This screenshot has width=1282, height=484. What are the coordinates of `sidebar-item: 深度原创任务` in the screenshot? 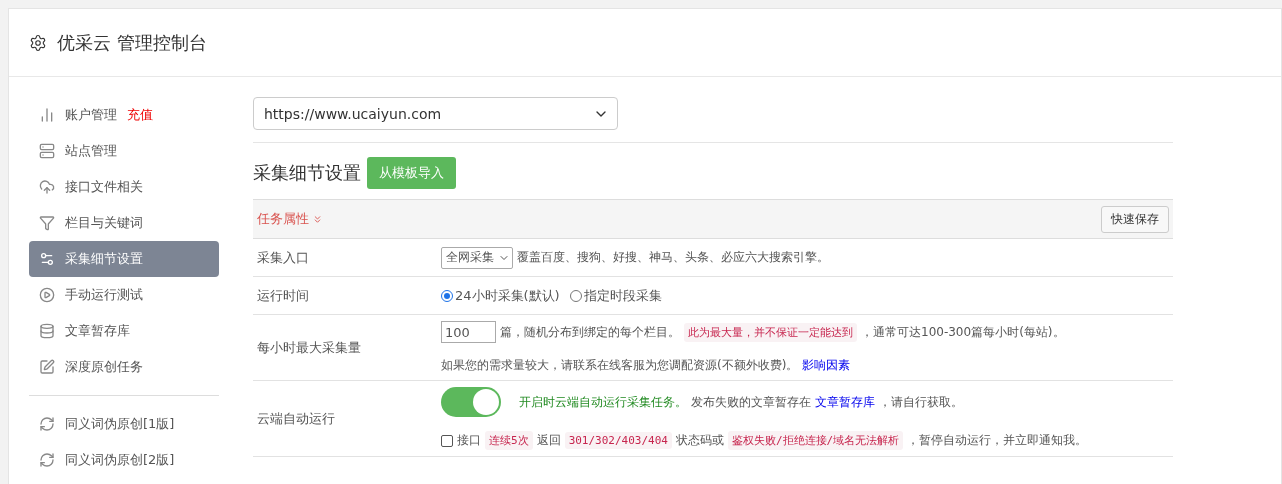 It's located at (124, 367).